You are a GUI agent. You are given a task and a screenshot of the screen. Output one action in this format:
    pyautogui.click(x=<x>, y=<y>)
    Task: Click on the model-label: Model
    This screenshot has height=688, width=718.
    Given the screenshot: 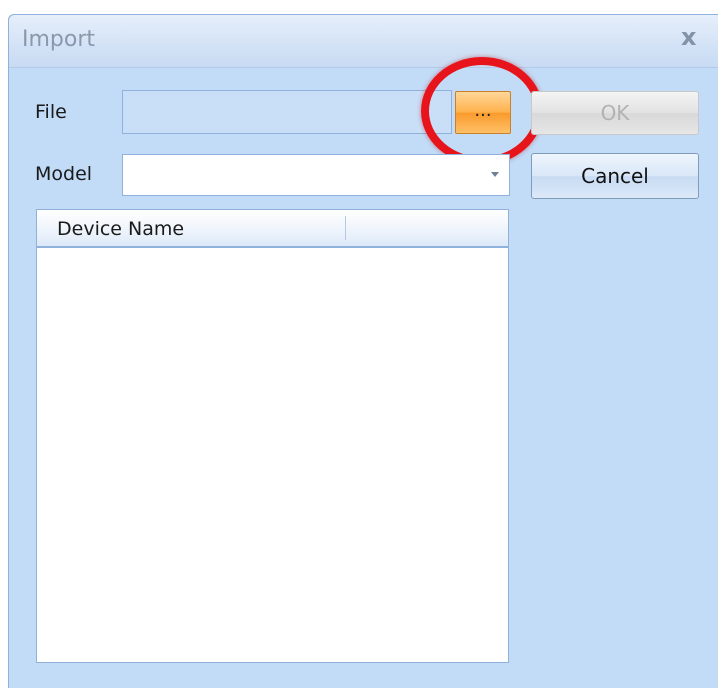 What is the action you would take?
    pyautogui.click(x=64, y=174)
    